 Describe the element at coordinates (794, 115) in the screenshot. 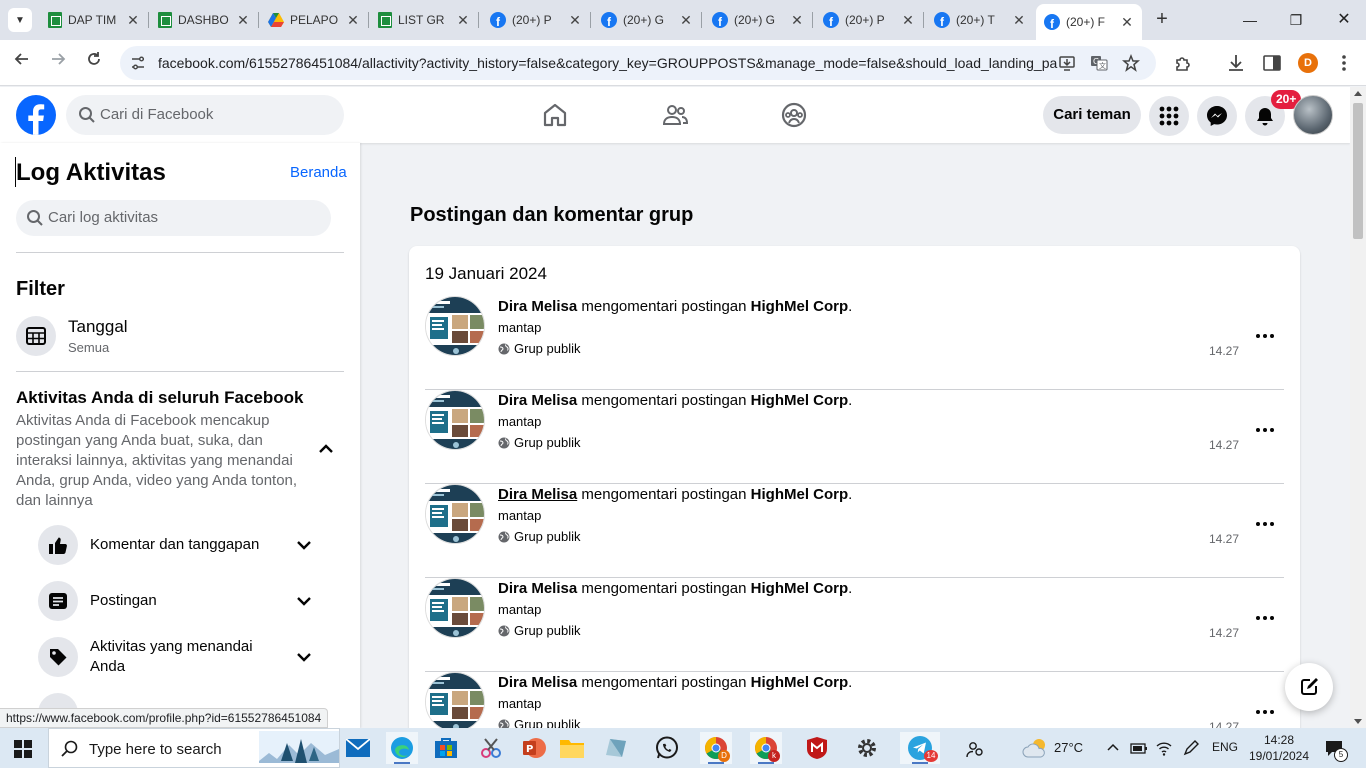

I see `groups-icon` at that location.